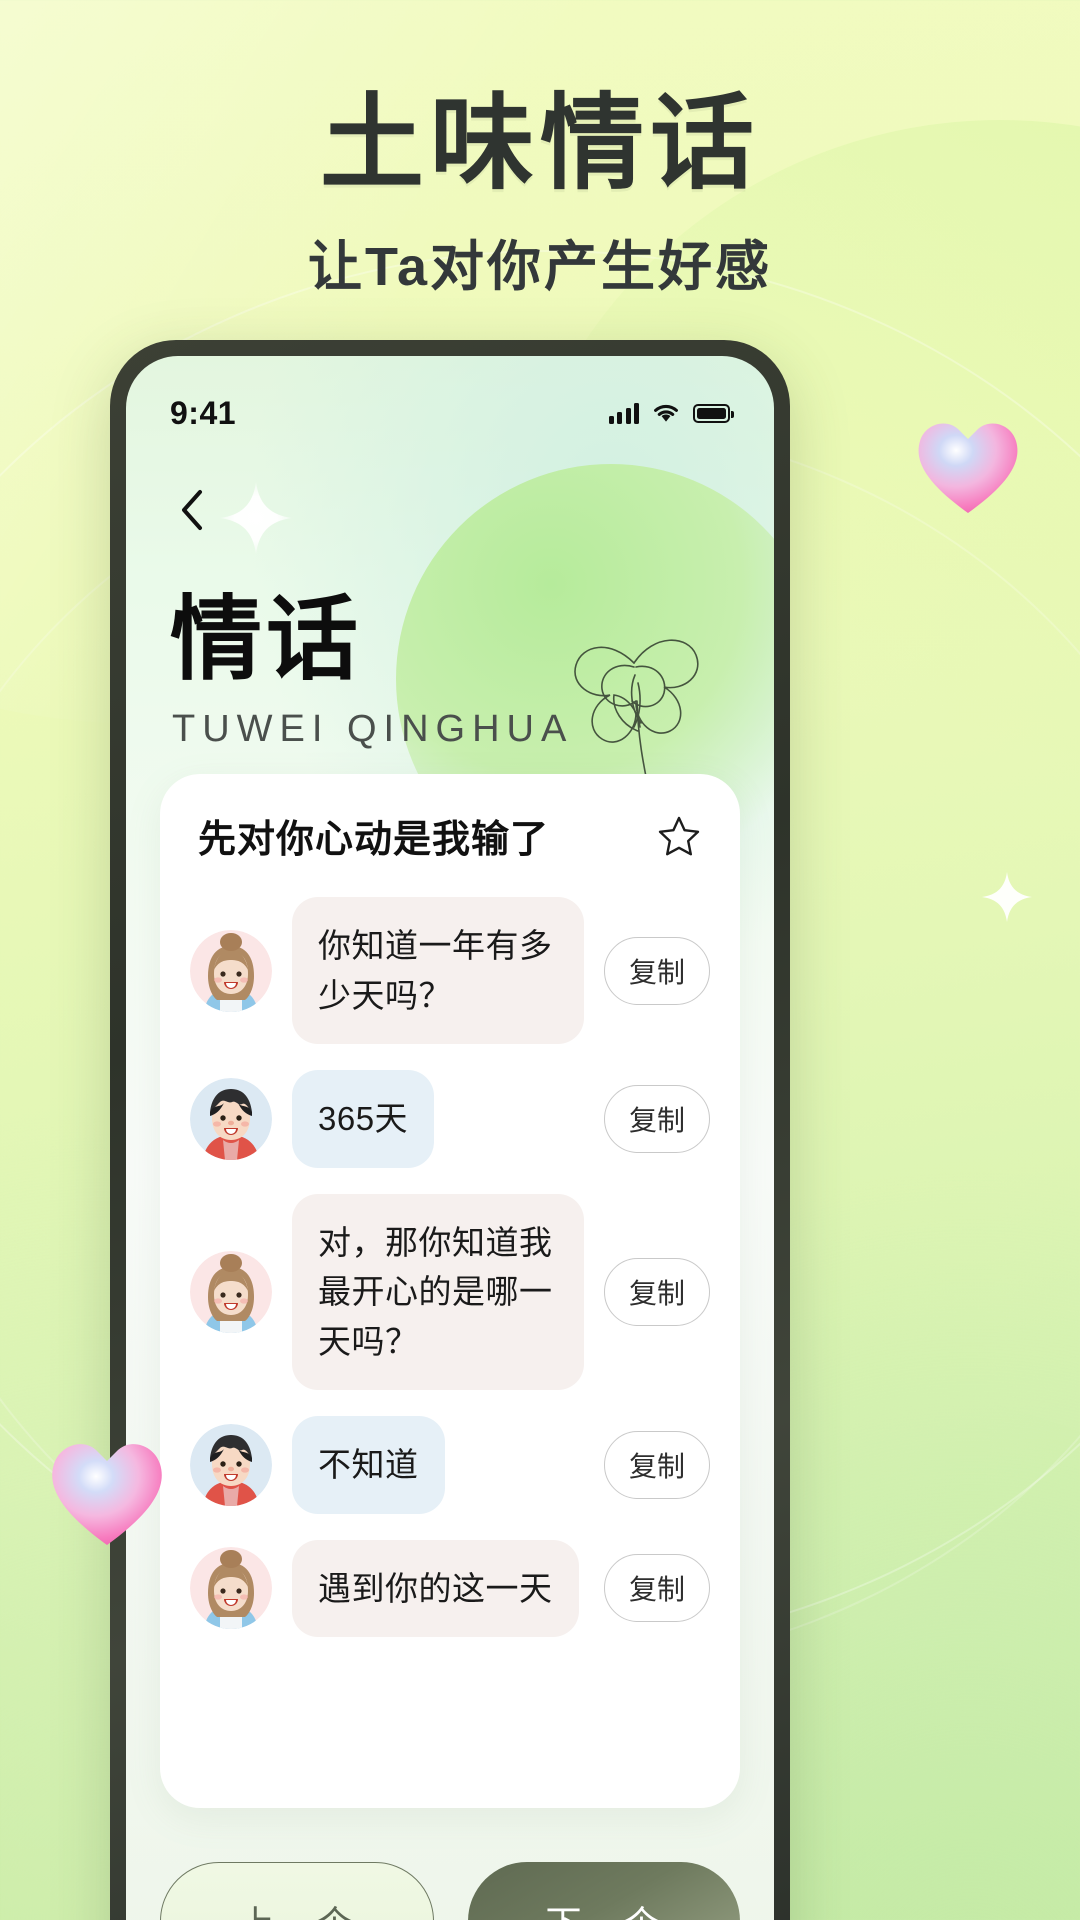  What do you see at coordinates (450, 1119) in the screenshot?
I see `message-row: 365天 复制` at bounding box center [450, 1119].